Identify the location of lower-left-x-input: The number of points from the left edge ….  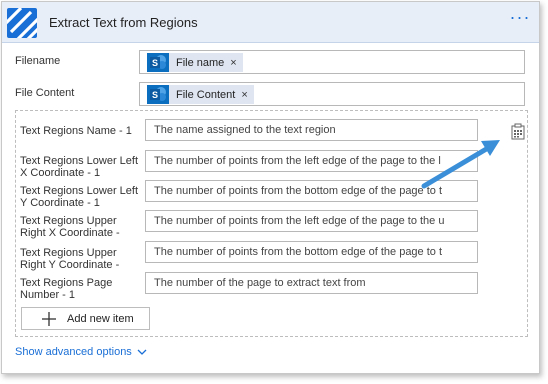
(311, 161).